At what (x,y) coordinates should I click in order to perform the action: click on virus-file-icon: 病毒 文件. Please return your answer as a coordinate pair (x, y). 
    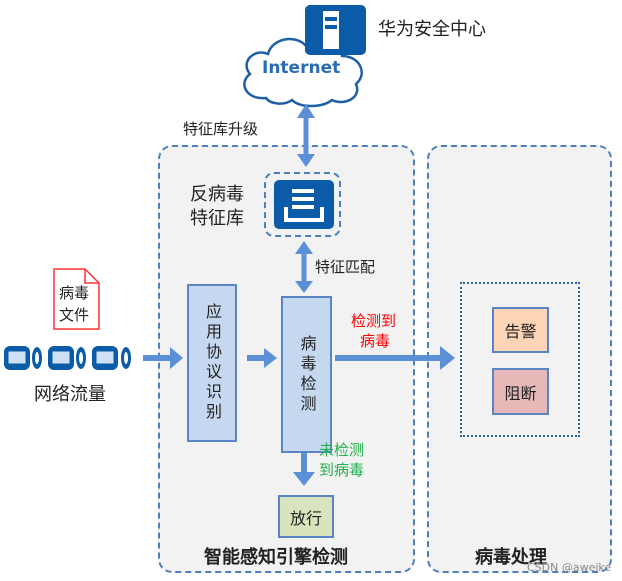
    Looking at the image, I should click on (76, 299).